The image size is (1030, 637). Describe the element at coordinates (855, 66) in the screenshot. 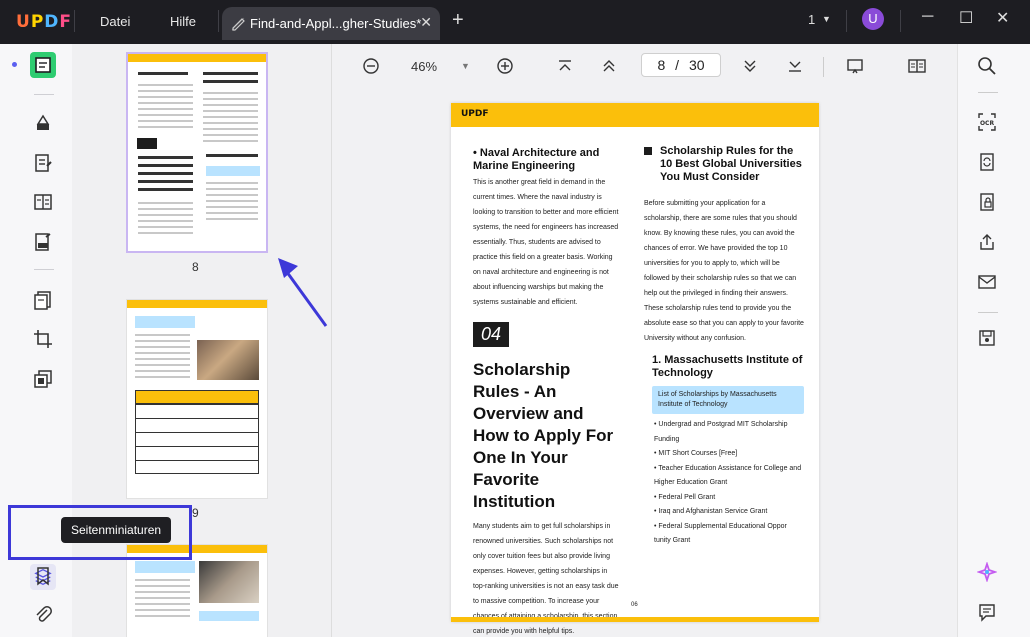

I see `presentation-icon` at that location.